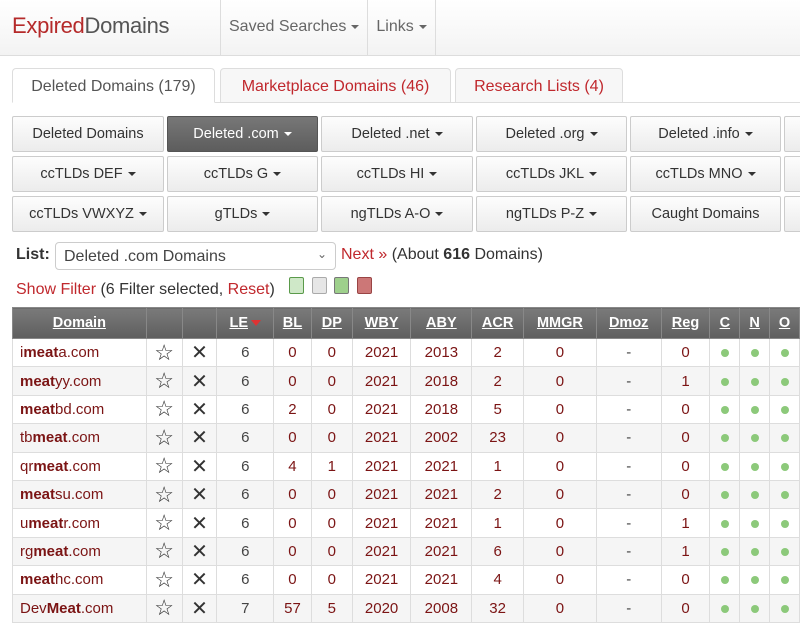 The image size is (800, 623). I want to click on category-button: Caught Domains, so click(705, 214).